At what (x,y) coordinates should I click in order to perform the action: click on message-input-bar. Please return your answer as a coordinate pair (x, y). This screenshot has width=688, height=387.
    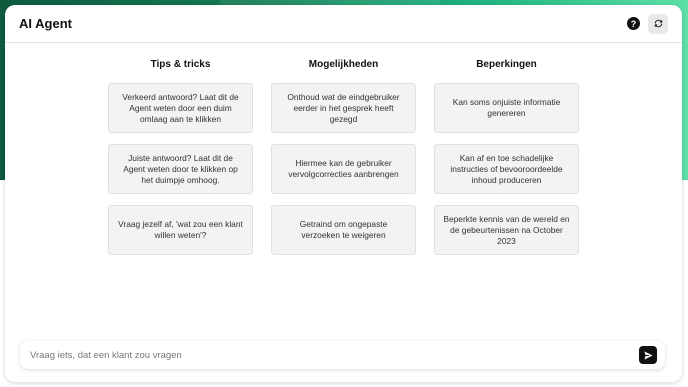
    Looking at the image, I should click on (342, 355).